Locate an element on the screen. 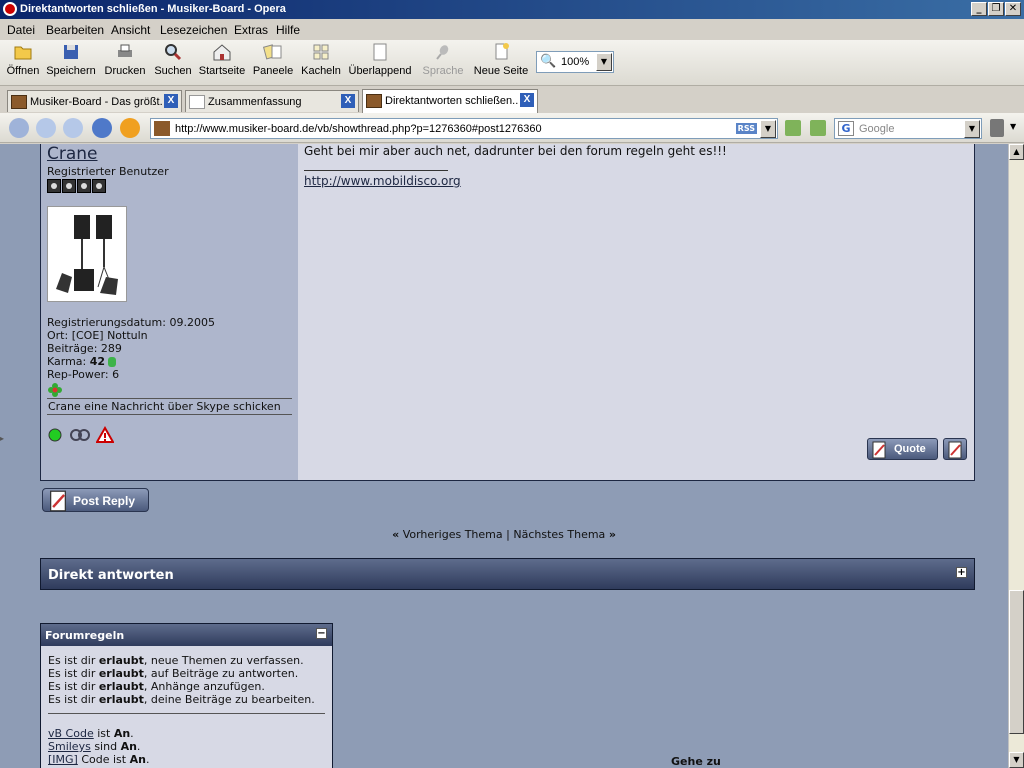 The width and height of the screenshot is (1024, 768). quote-label: Quote is located at coordinates (910, 449).